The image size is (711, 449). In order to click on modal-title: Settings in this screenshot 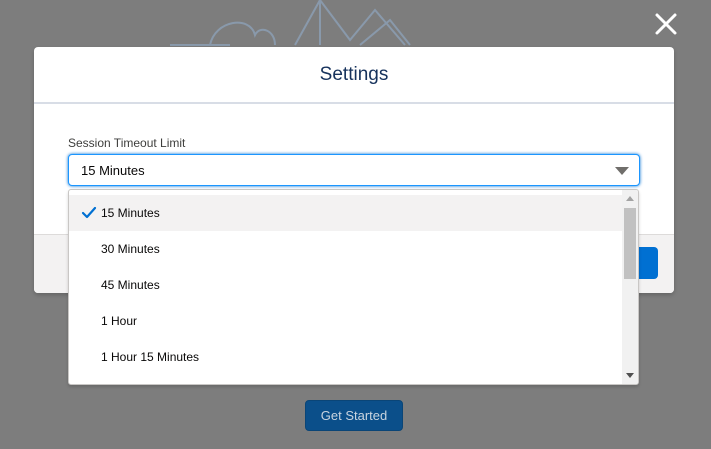, I will do `click(354, 75)`.